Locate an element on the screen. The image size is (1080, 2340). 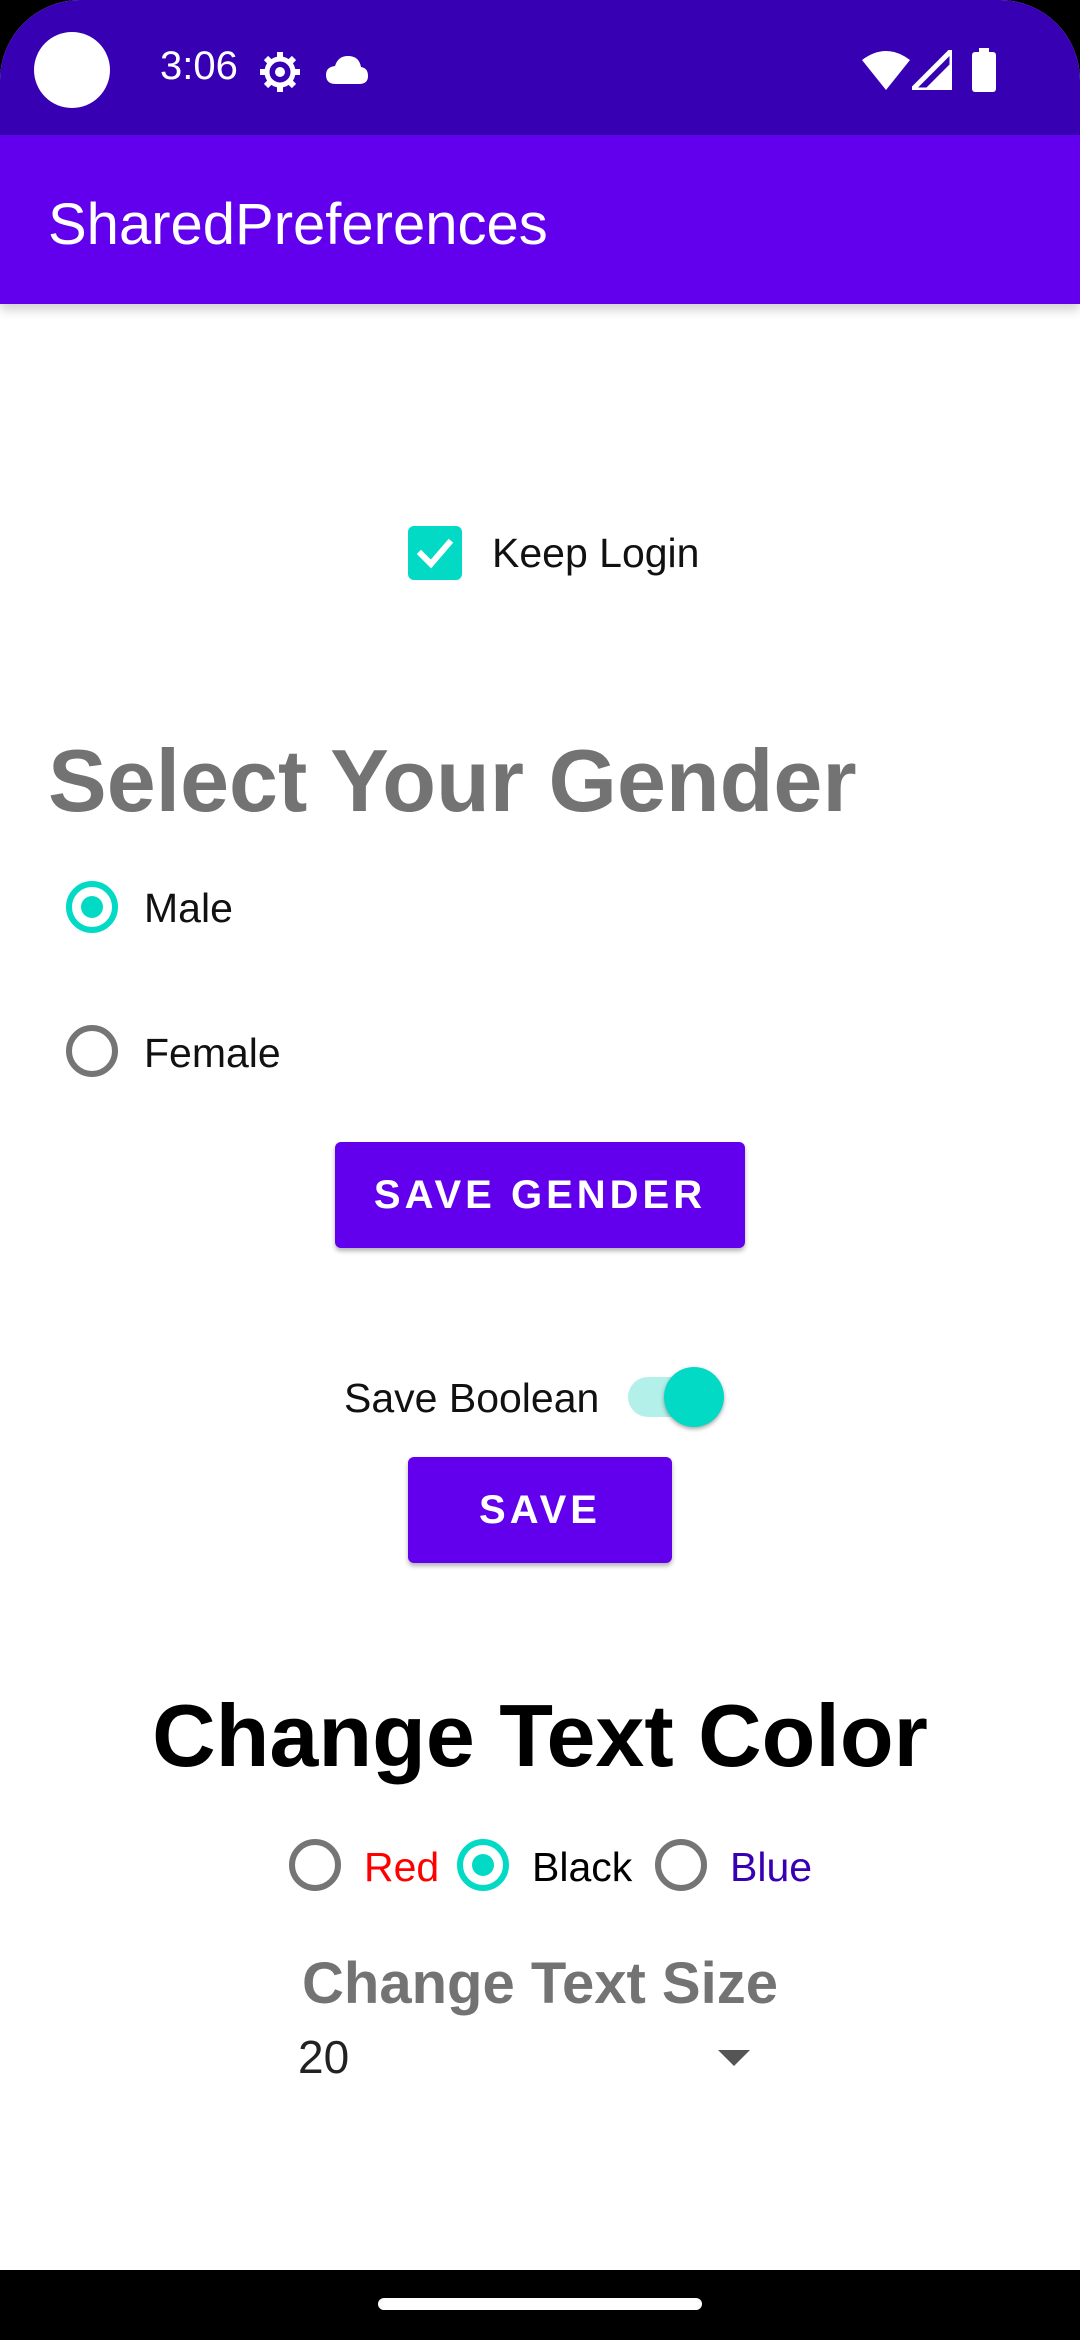
dropdown-arrow-icon is located at coordinates (734, 2058).